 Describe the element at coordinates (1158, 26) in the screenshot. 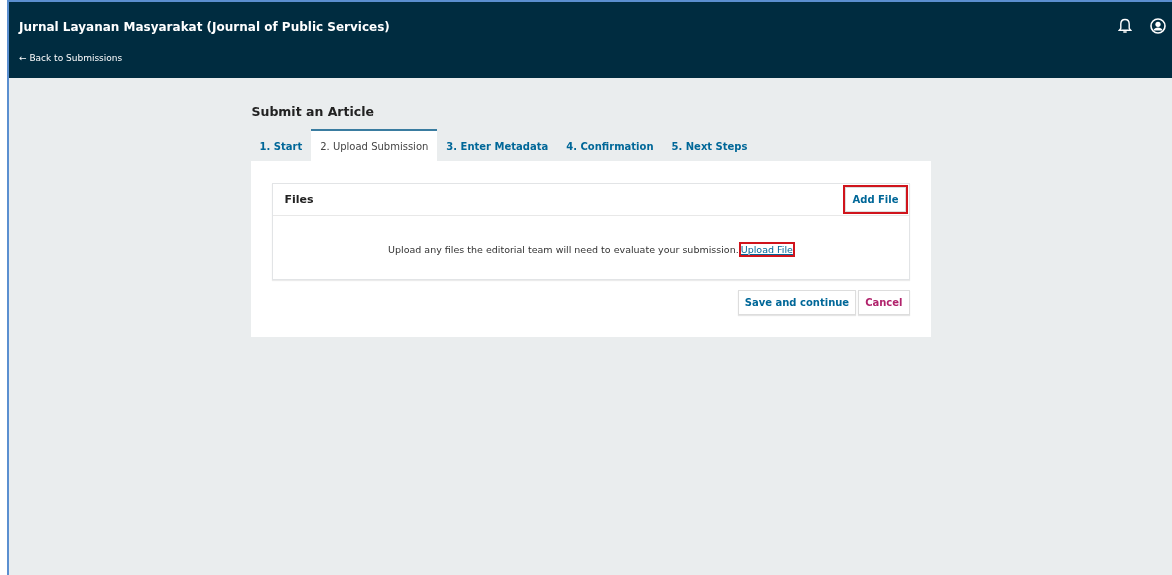

I see `user-account-icon` at that location.